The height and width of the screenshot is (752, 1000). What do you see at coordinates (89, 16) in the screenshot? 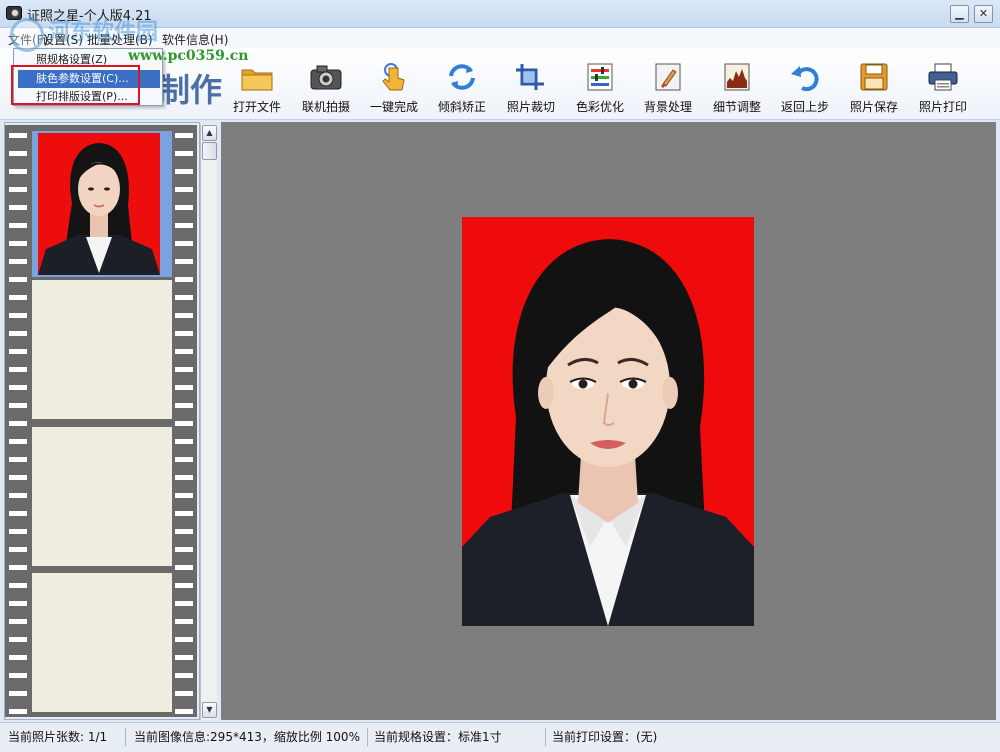
I see `window-title: 证照之星-个人版4.21` at bounding box center [89, 16].